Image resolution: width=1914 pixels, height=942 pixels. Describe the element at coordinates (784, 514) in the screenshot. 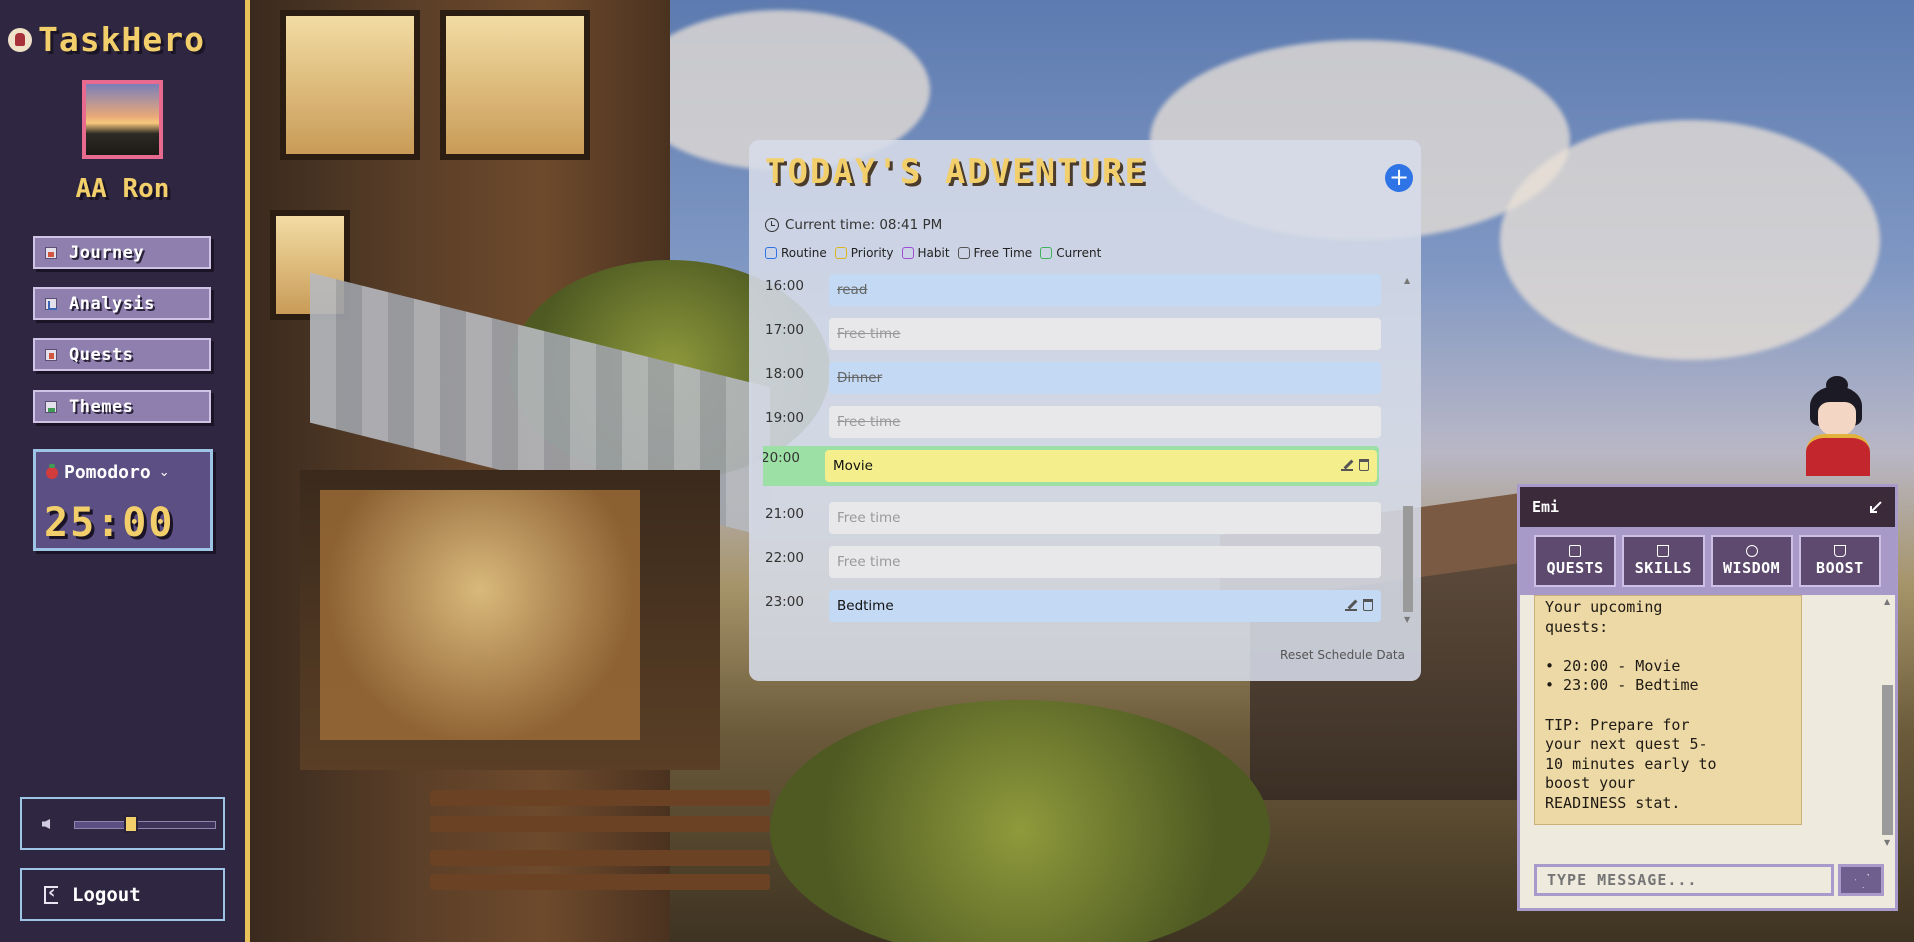

I see `row-time: 21:00` at that location.